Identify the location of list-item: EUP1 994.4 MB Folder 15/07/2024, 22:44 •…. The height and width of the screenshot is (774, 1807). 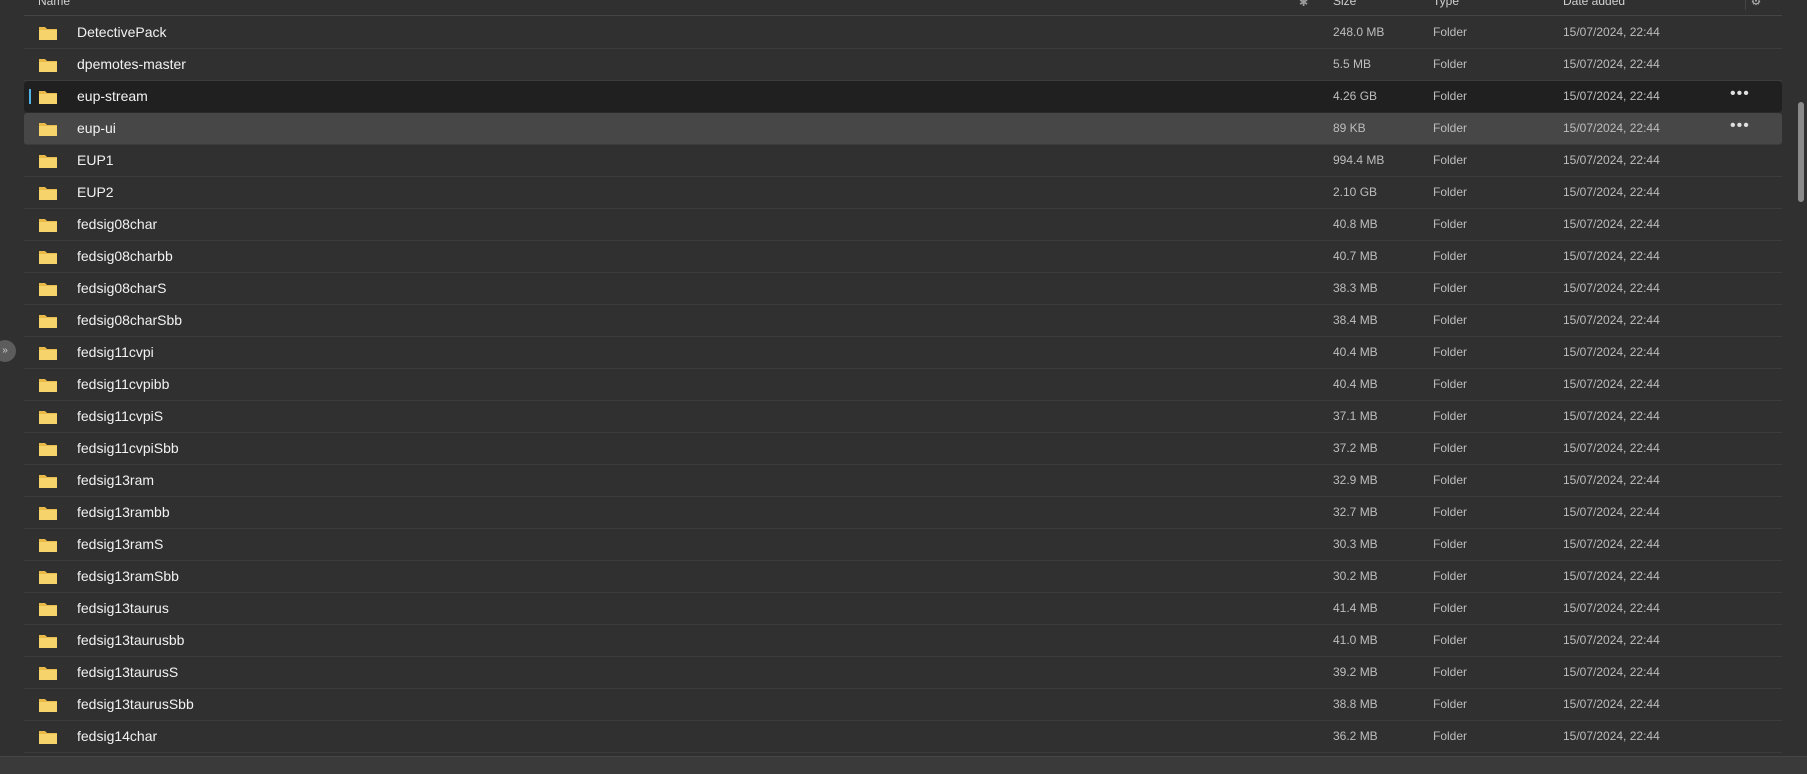
(903, 161).